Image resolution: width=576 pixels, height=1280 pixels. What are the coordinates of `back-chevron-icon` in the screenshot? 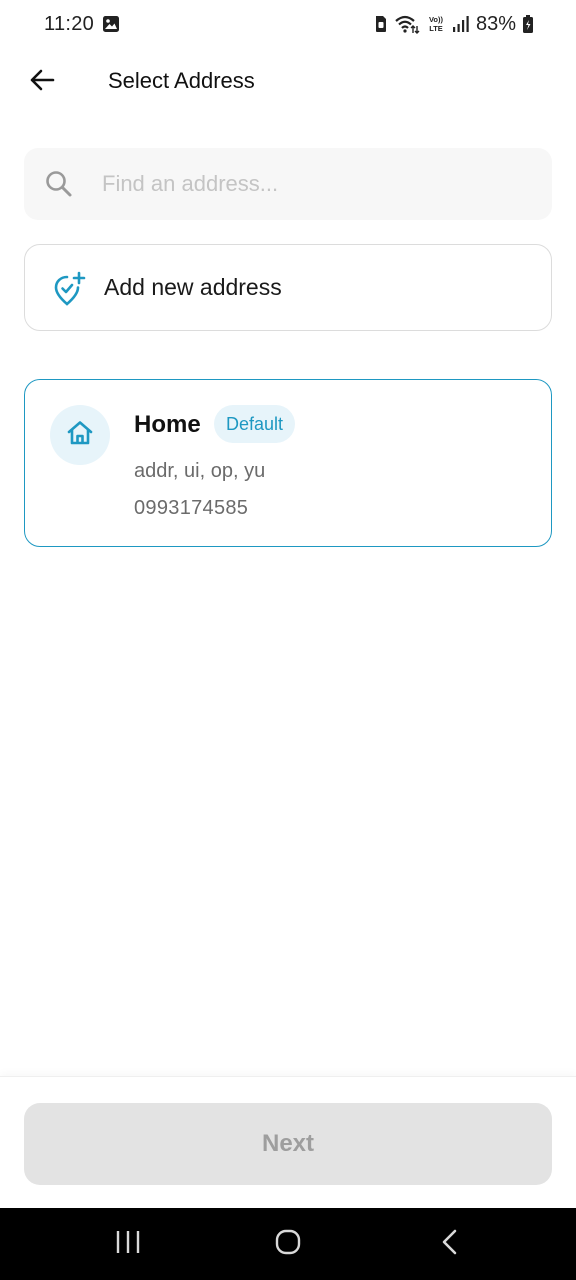 It's located at (450, 1244).